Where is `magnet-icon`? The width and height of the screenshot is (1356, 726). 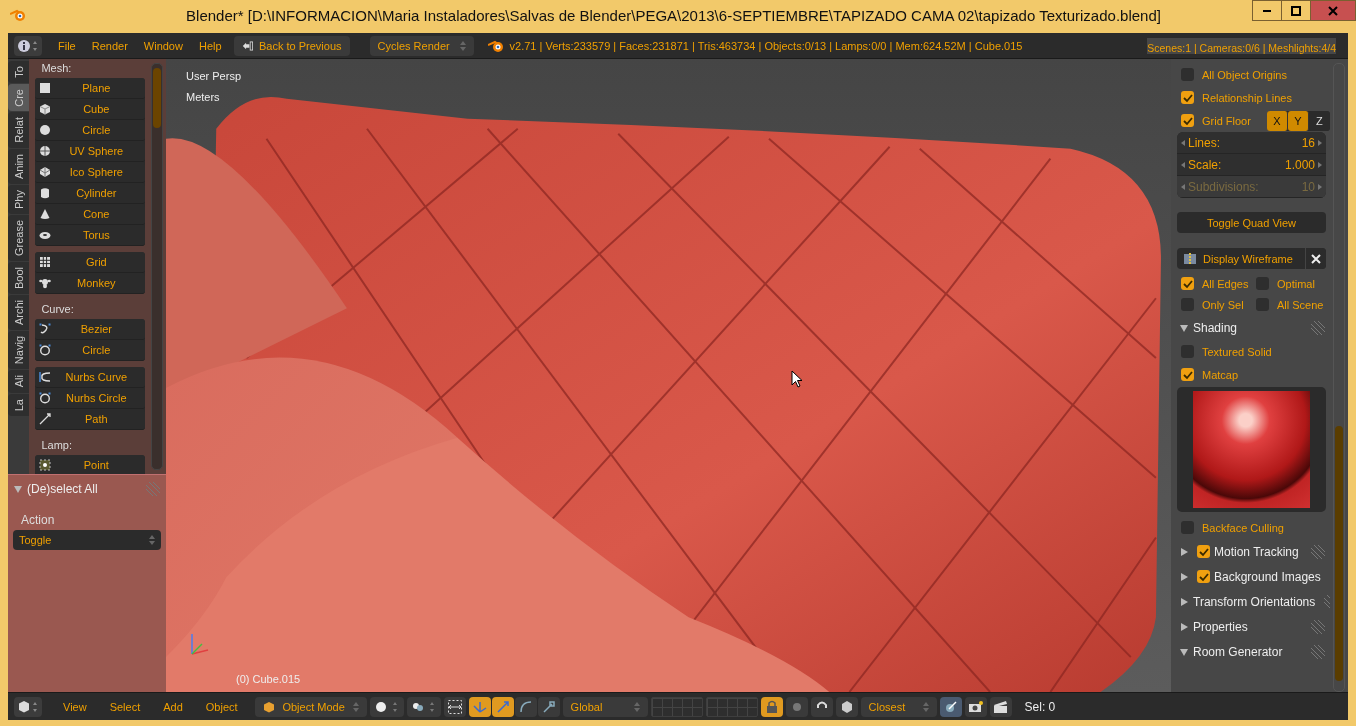
magnet-icon is located at coordinates (821, 706).